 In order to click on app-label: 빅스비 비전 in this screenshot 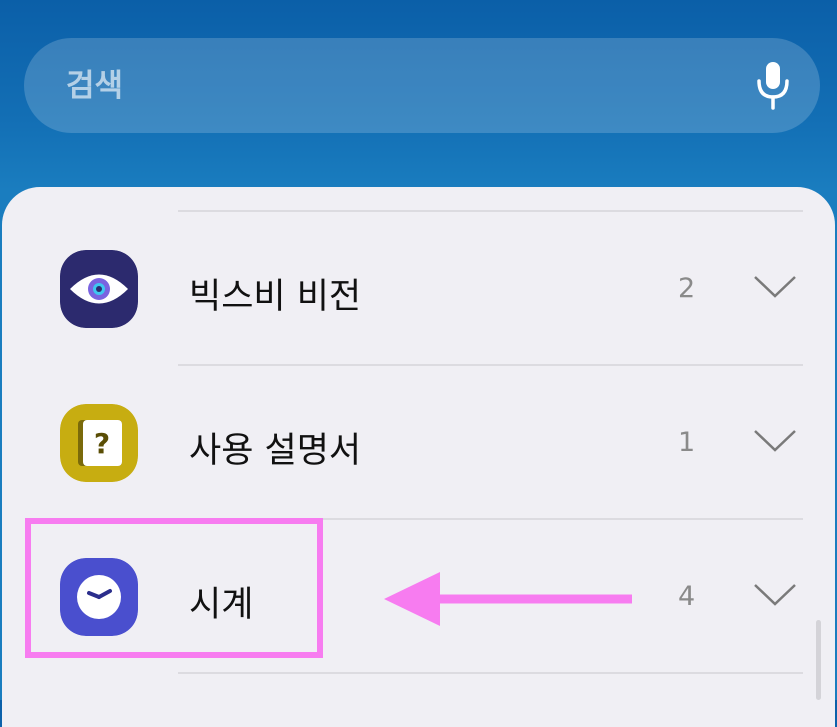, I will do `click(275, 297)`.